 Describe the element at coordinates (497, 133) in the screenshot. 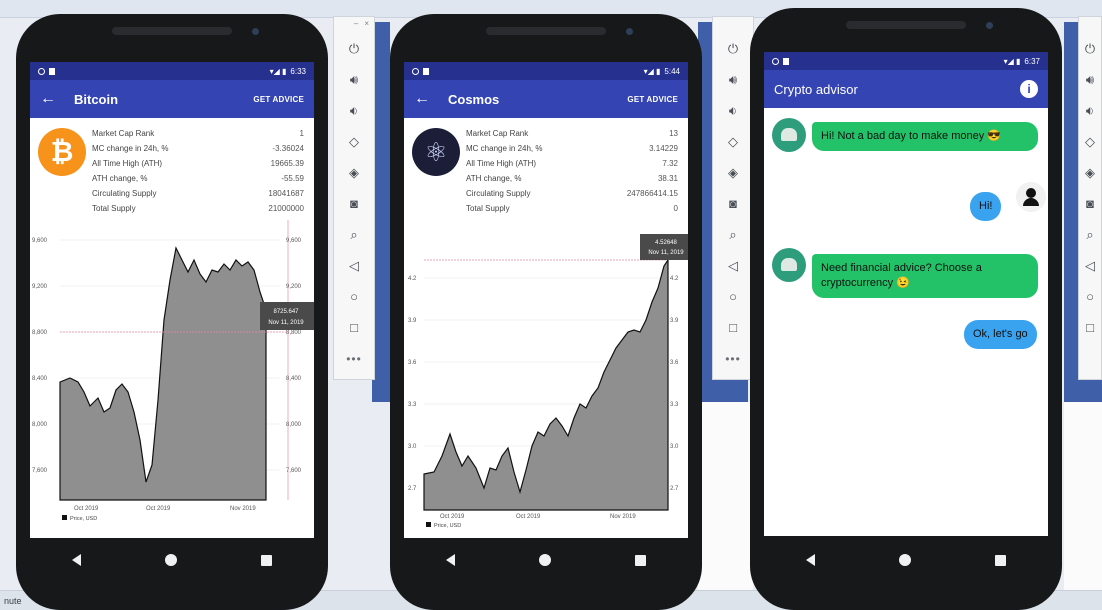

I see `stat-label: Market Cap Rank` at that location.